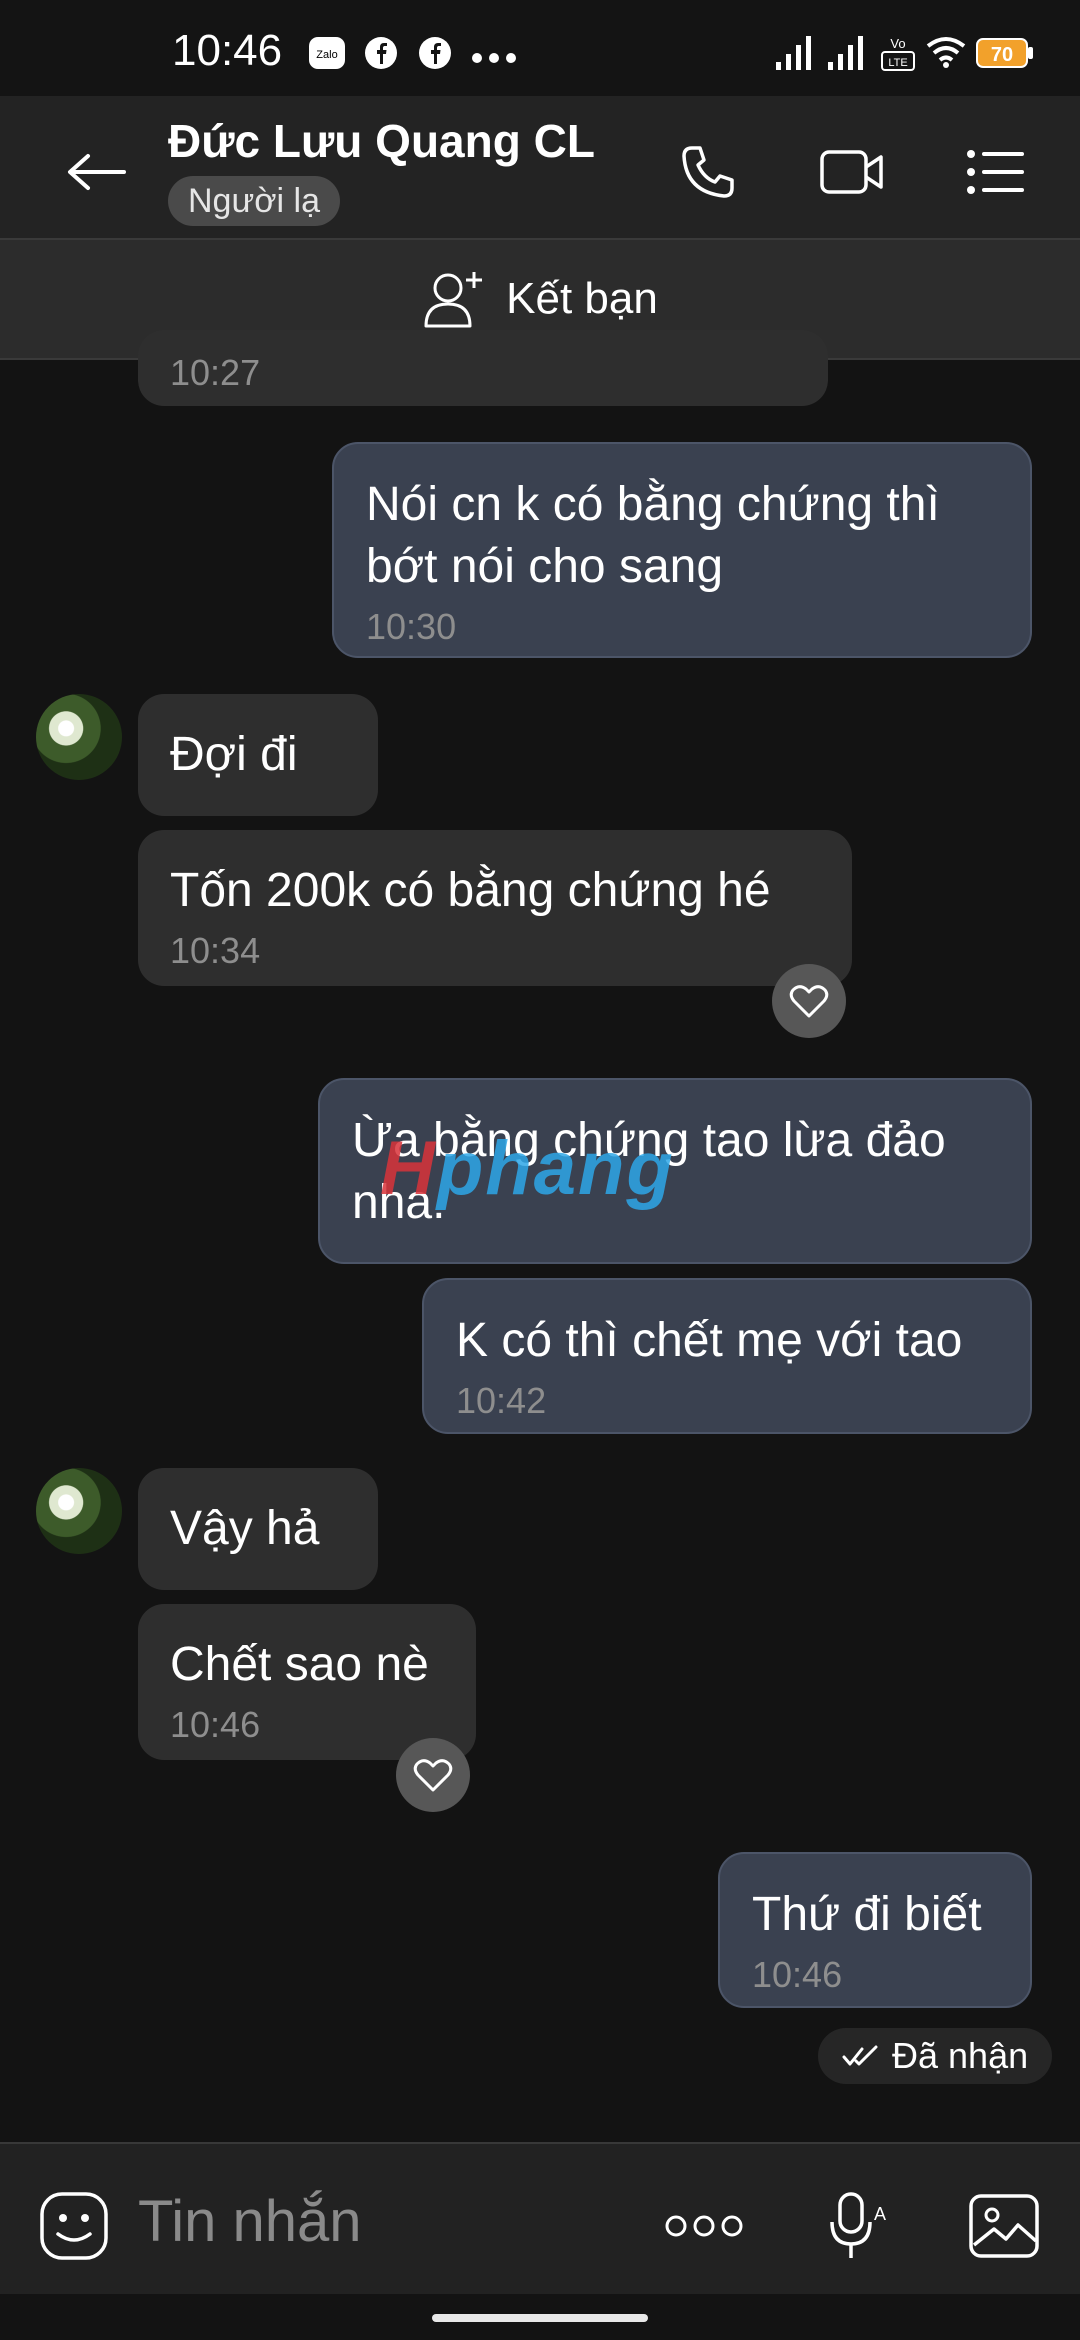  Describe the element at coordinates (494, 59) in the screenshot. I see `more-dots-icon` at that location.